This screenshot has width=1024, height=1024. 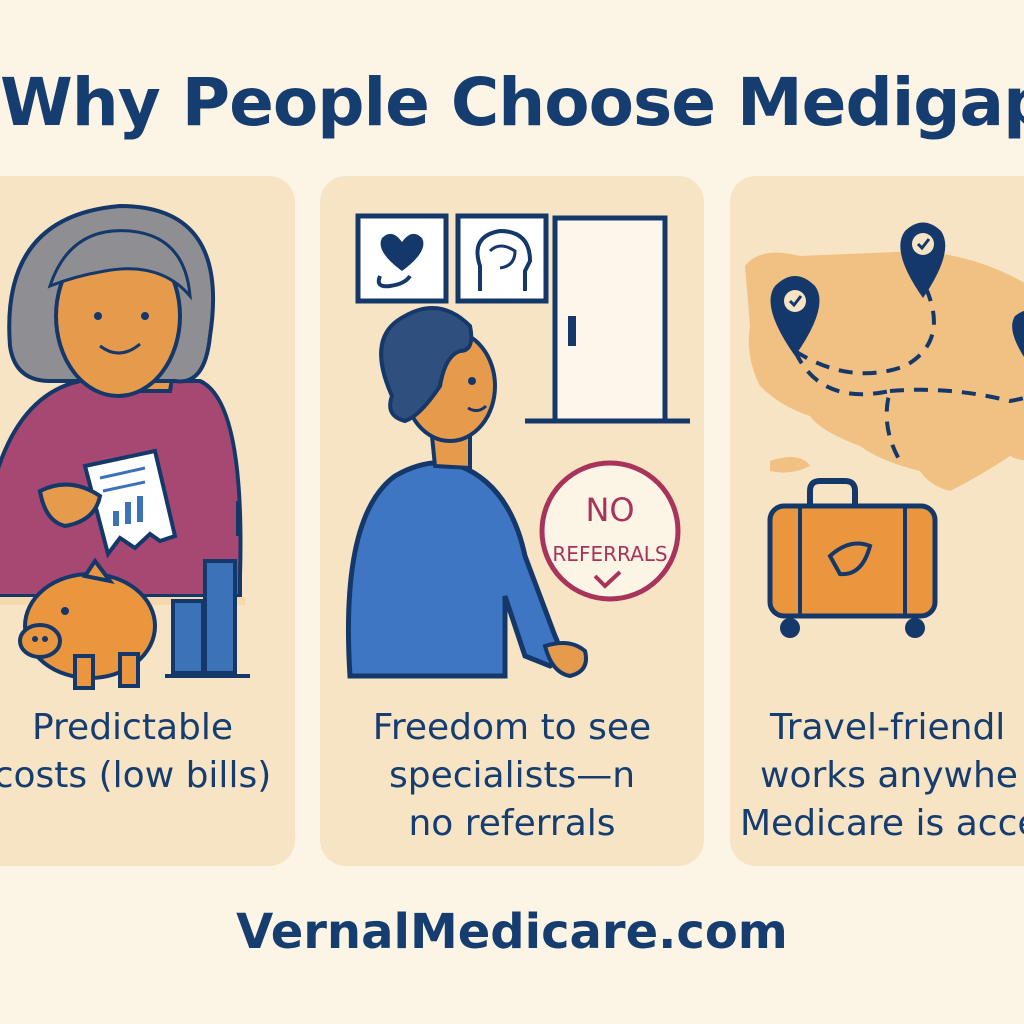 What do you see at coordinates (609, 554) in the screenshot?
I see `svg-text: REFERRALS` at bounding box center [609, 554].